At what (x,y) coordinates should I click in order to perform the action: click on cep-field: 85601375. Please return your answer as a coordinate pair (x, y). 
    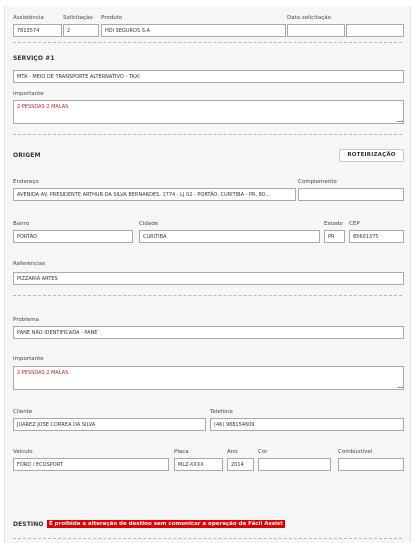
    Looking at the image, I should click on (376, 236).